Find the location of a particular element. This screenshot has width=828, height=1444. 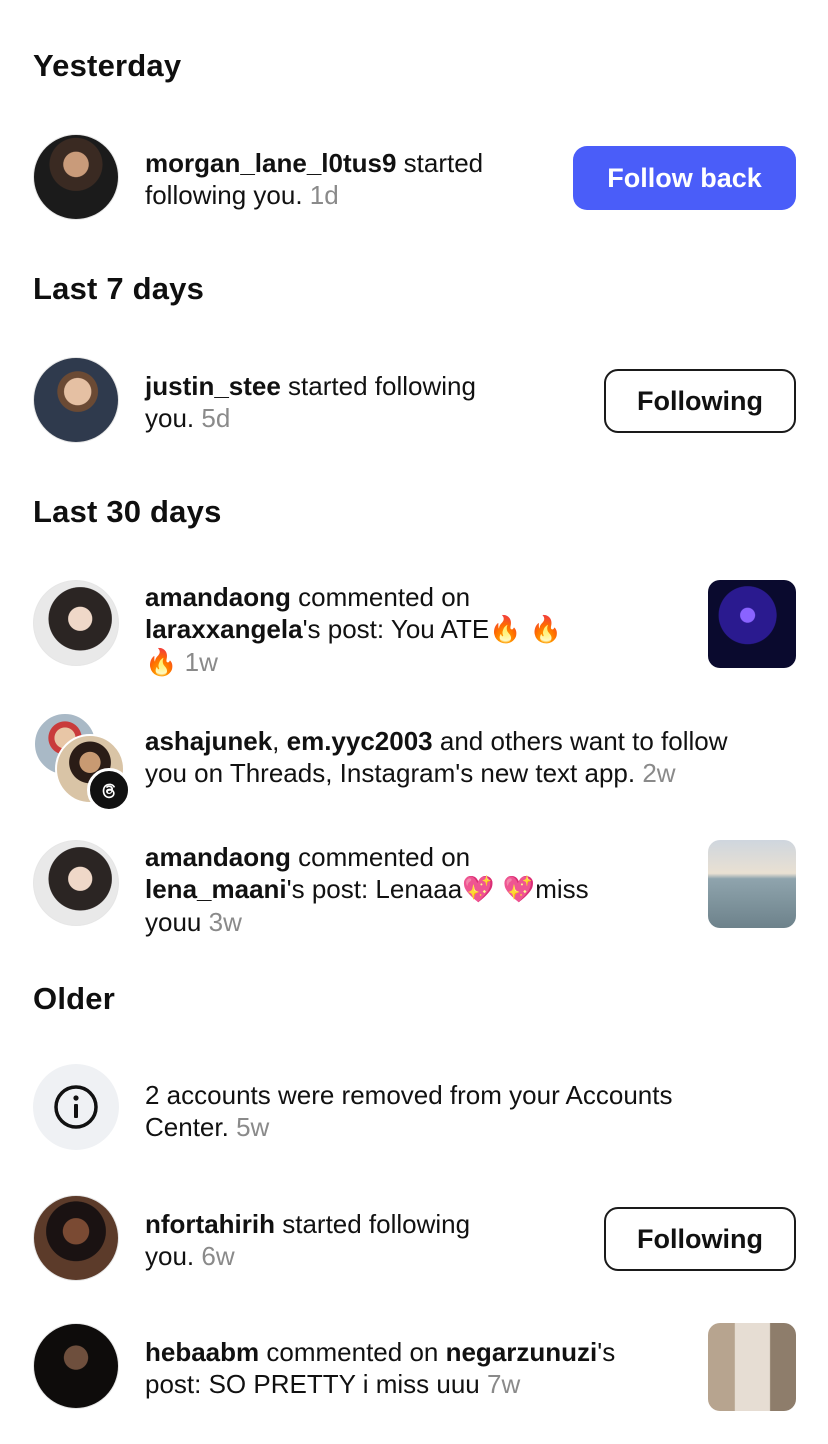

username: lena_maani is located at coordinates (216, 889).